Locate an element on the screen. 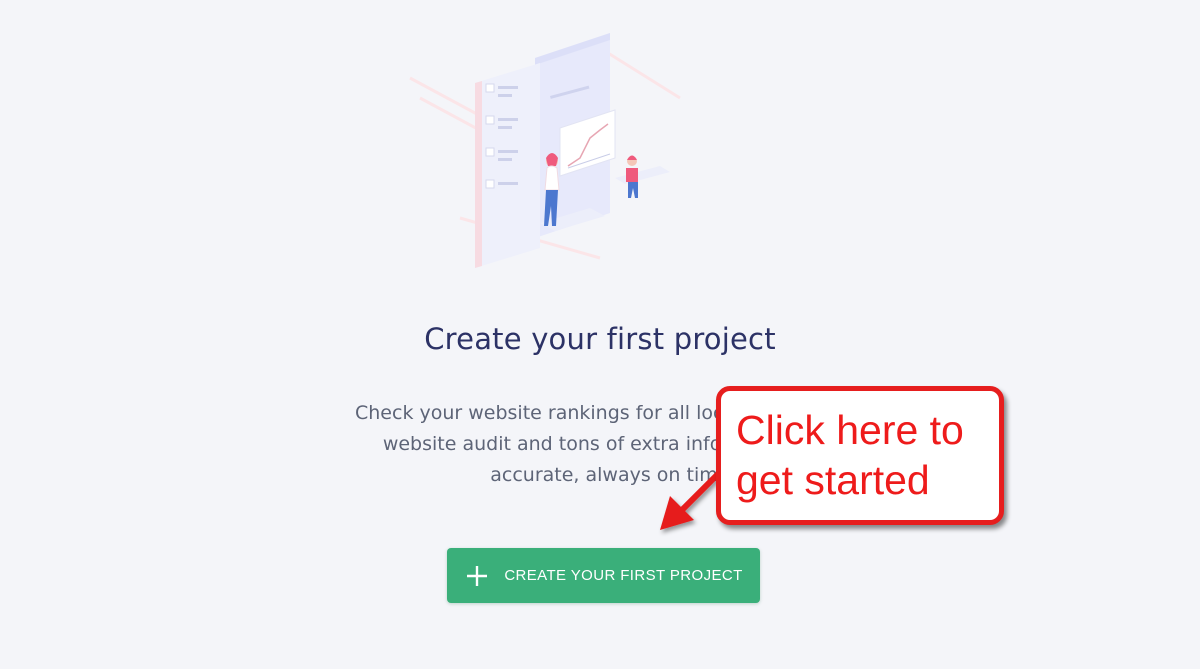  callout-line: Click here to is located at coordinates (850, 430).